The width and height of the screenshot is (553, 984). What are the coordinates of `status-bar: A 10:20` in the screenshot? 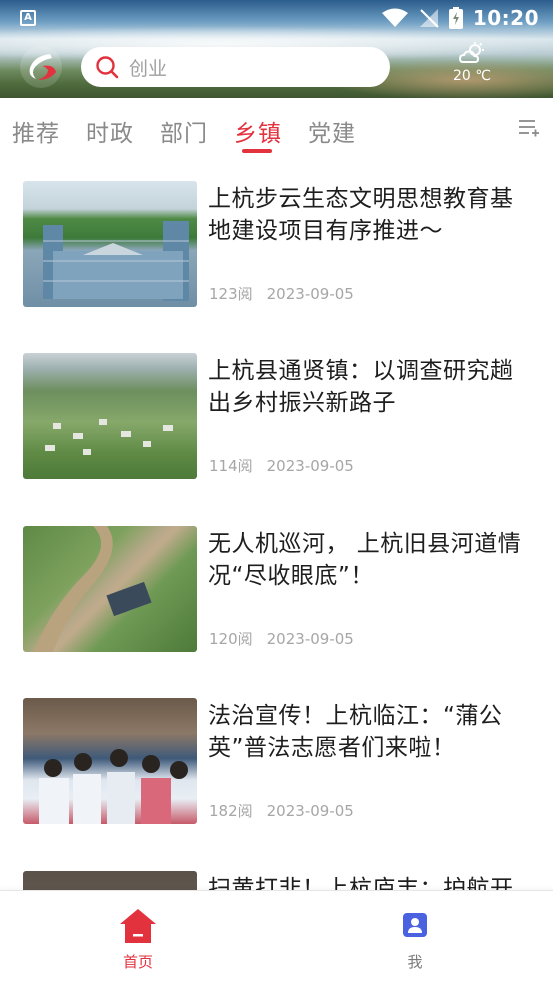 It's located at (276, 18).